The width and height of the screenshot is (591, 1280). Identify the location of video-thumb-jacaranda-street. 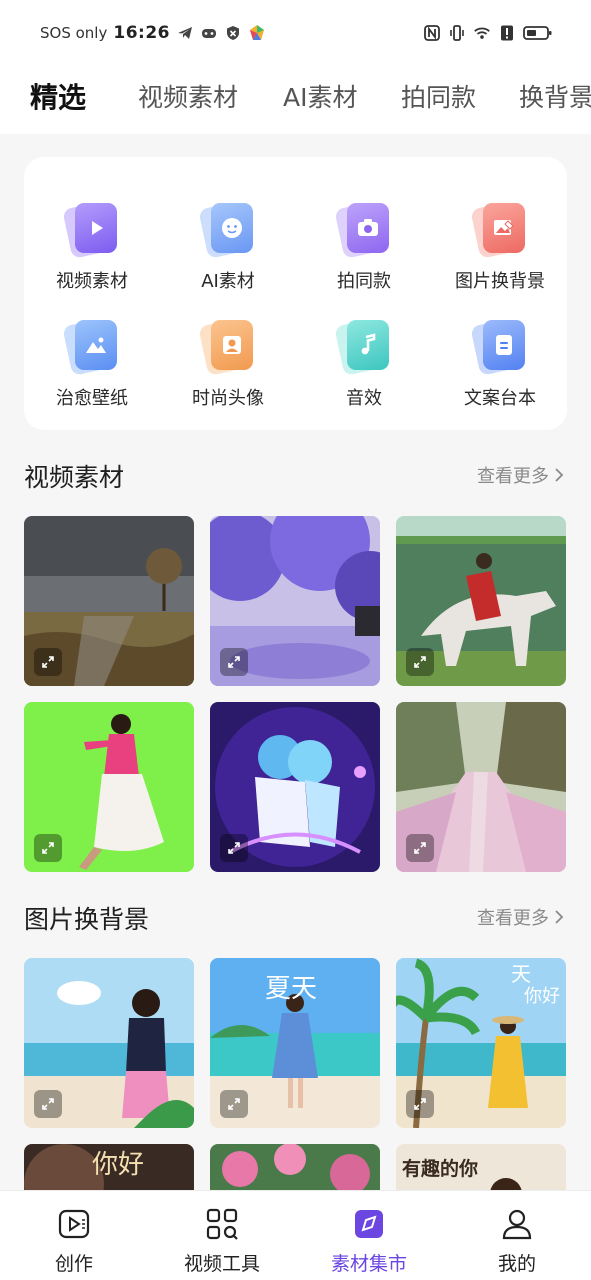
(295, 601).